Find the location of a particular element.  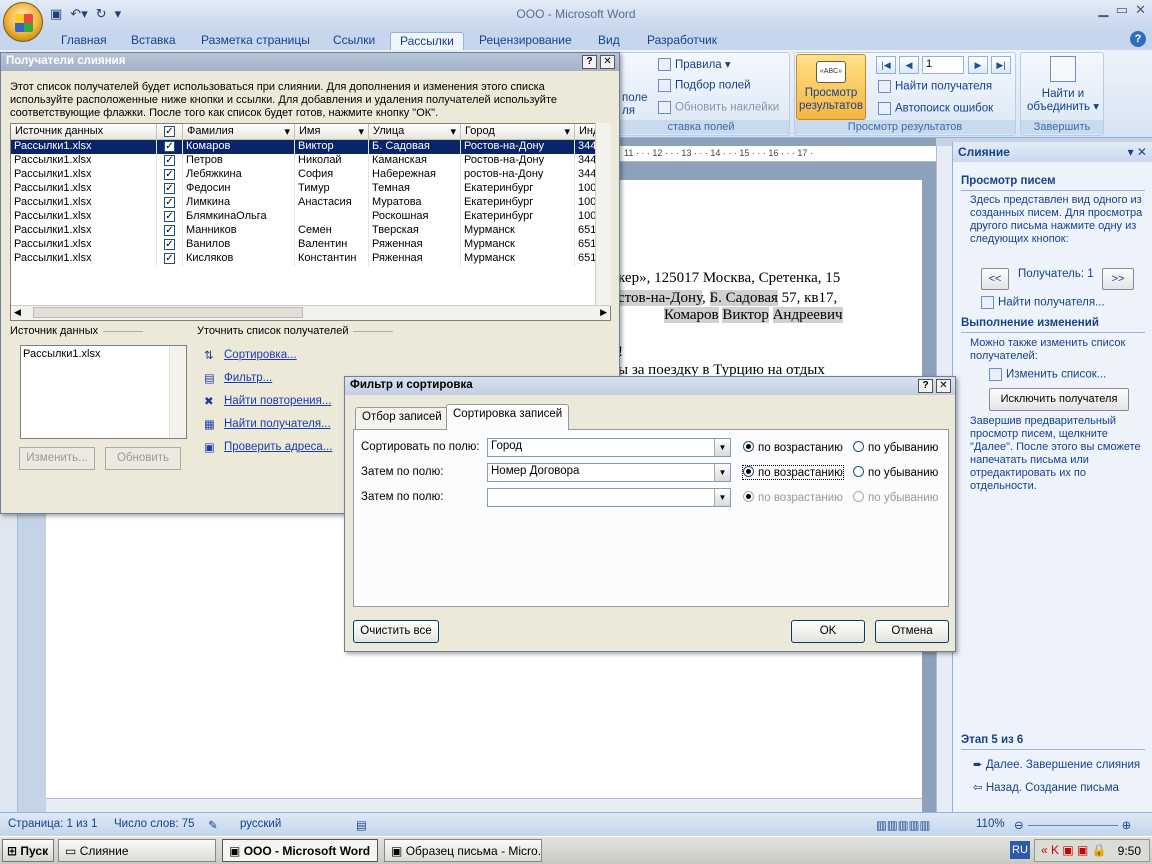

tab-insert: Вставка is located at coordinates (153, 41).